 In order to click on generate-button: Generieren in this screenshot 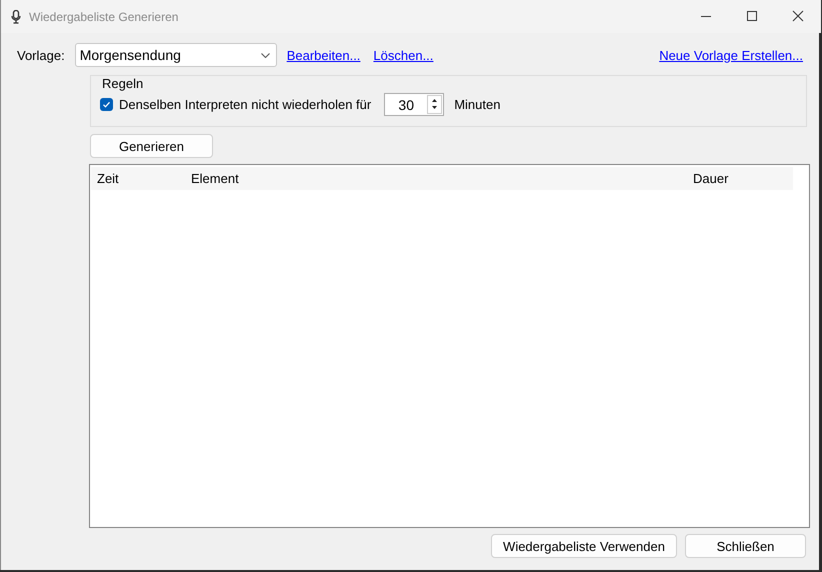, I will do `click(151, 146)`.